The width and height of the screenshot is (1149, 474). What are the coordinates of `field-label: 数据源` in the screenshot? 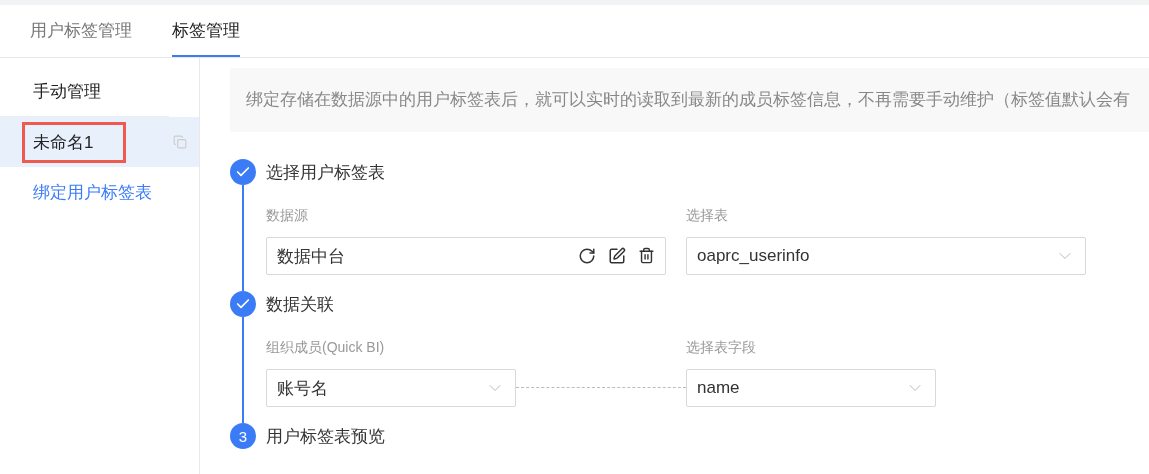 It's located at (287, 216).